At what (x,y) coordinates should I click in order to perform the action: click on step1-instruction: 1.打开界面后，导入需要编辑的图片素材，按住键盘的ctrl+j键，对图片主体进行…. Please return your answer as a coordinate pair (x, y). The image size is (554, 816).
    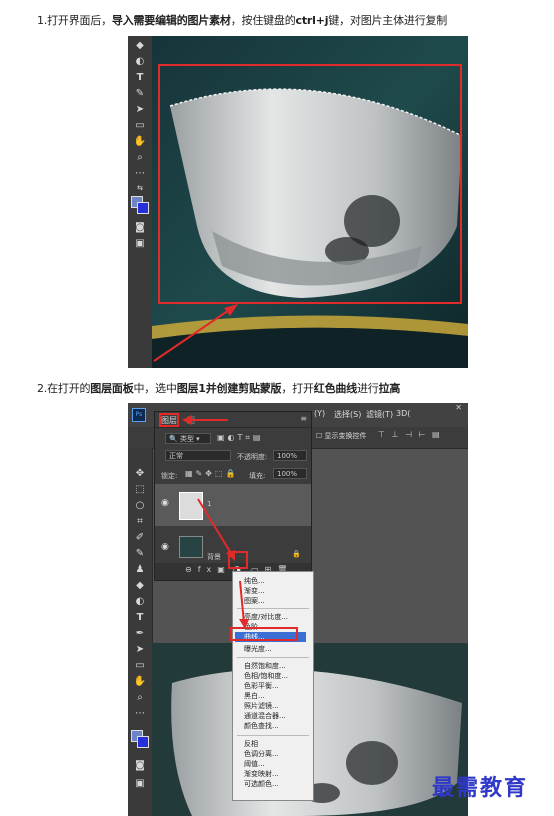
    Looking at the image, I should click on (242, 20).